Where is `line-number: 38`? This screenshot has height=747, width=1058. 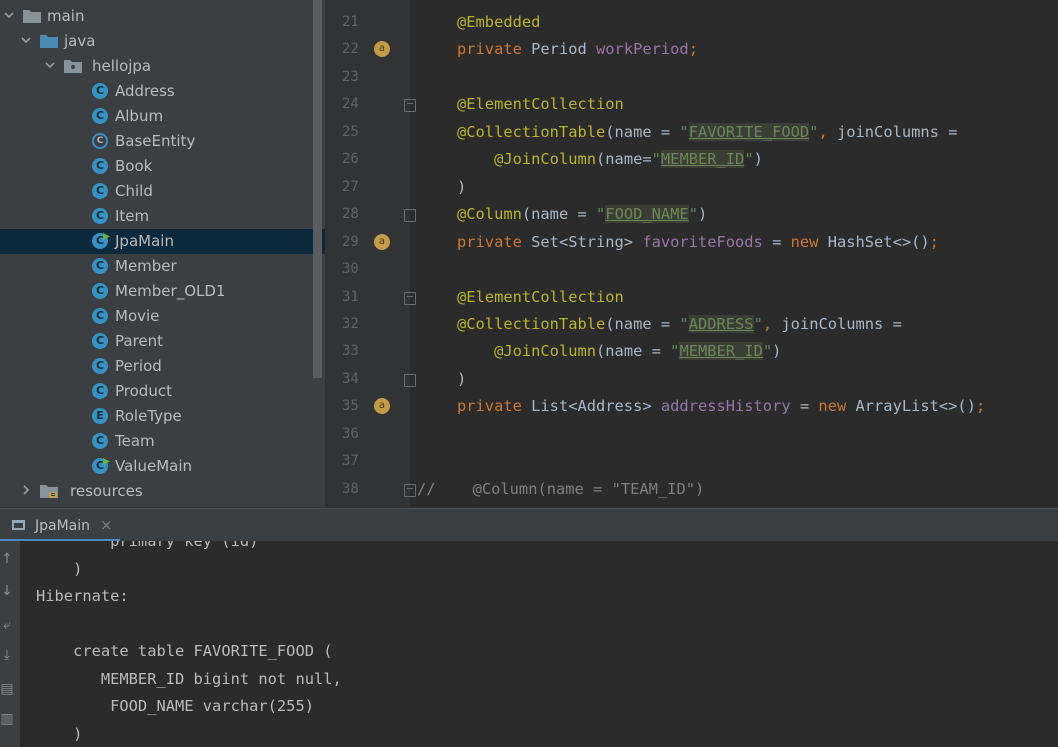 line-number: 38 is located at coordinates (350, 488).